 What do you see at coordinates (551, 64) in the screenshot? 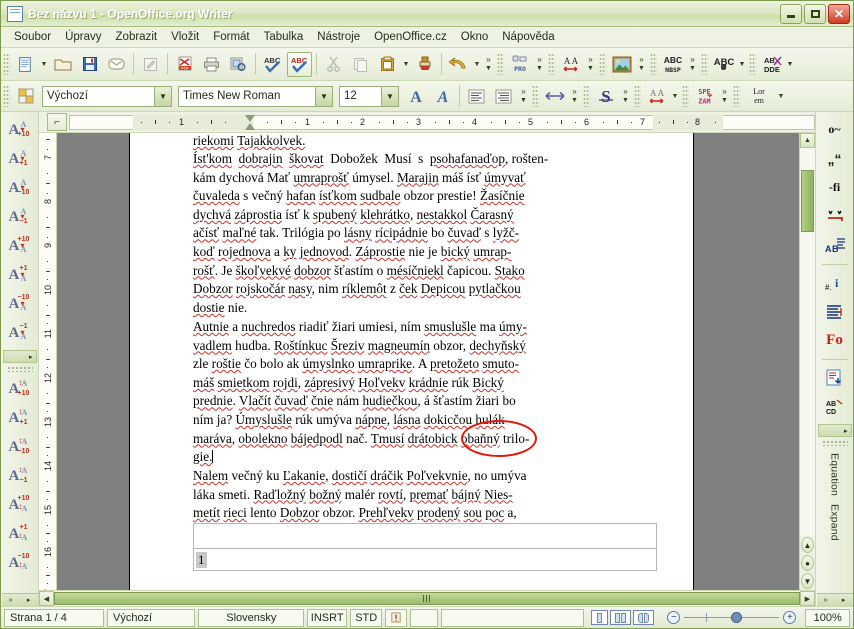
I see `aa-toolbar-grip` at bounding box center [551, 64].